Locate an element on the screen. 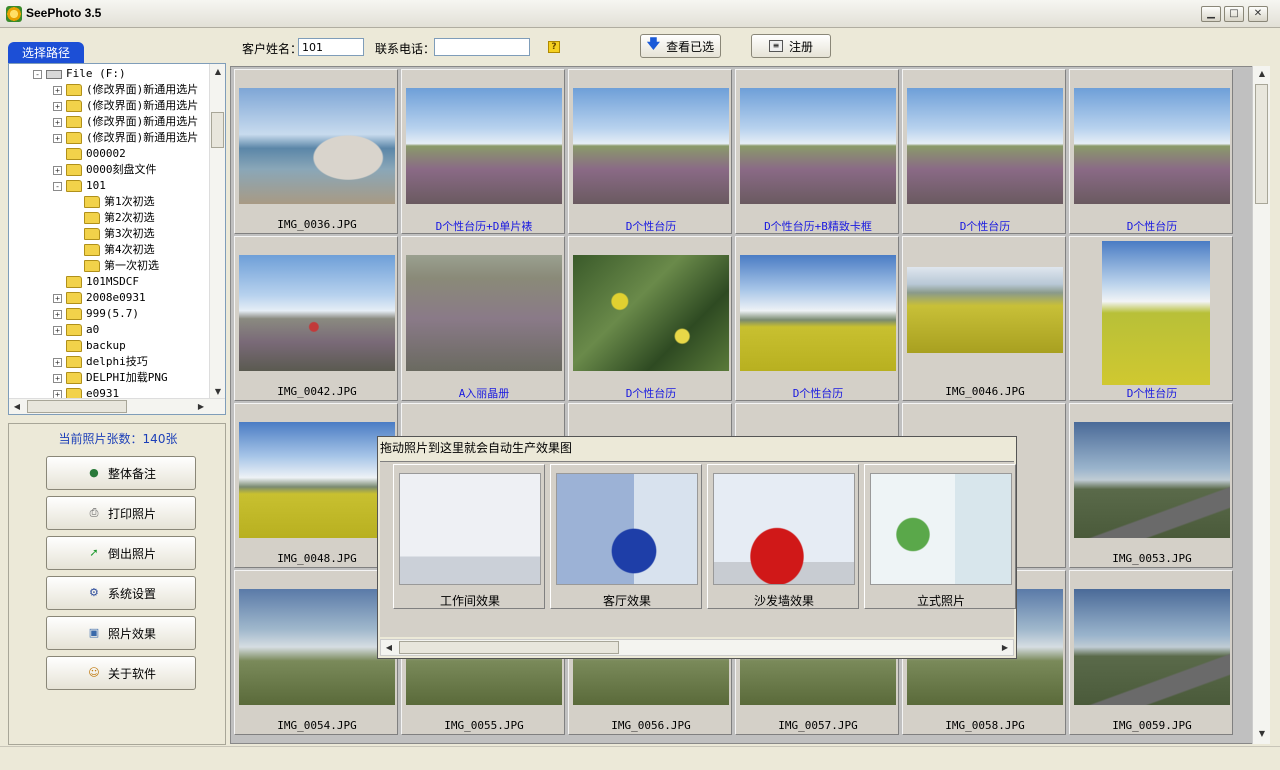 The width and height of the screenshot is (1280, 770). photo-cell: IMG_0059.JPG is located at coordinates (1151, 652).